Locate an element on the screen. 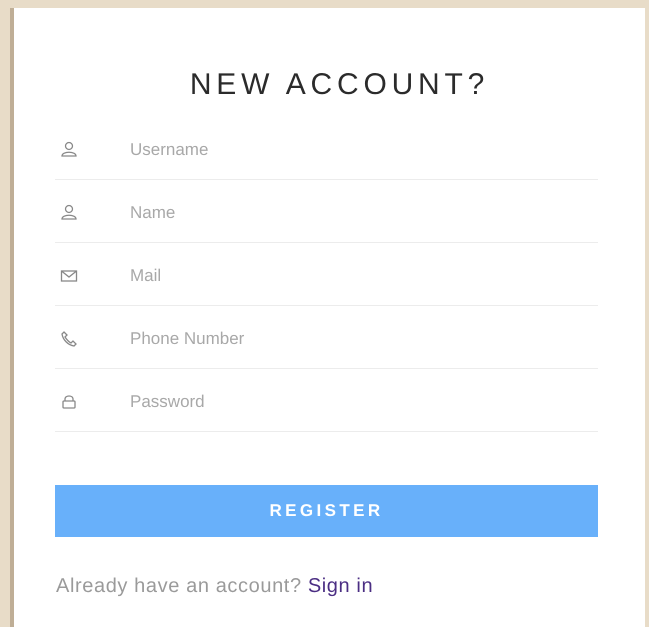 The width and height of the screenshot is (649, 627). sign-in-link: Sign in is located at coordinates (341, 586).